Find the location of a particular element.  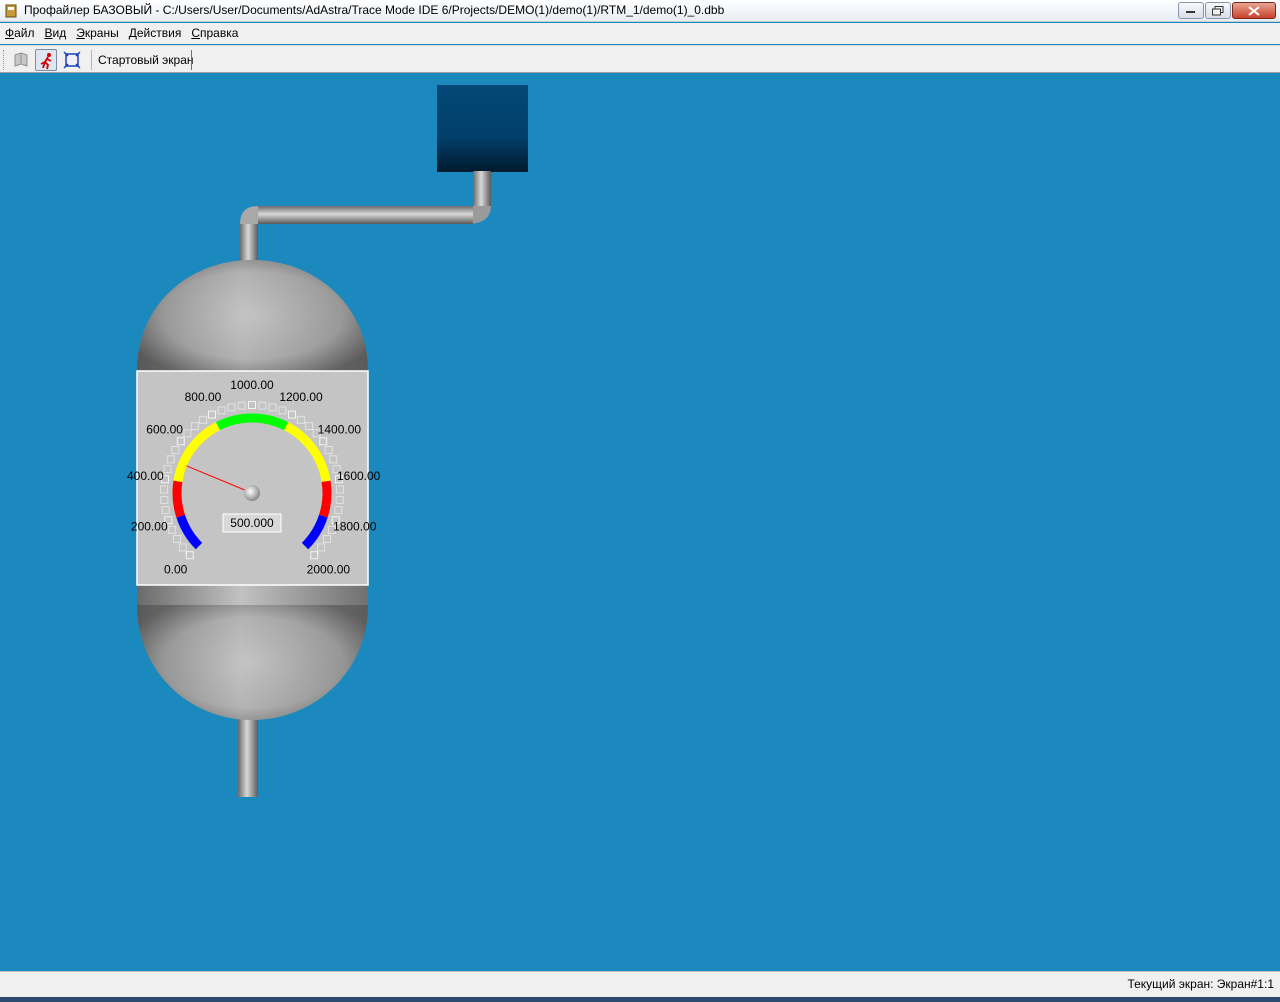

menu-bar: Файл Вид Экраны Действия Справка is located at coordinates (640, 33).